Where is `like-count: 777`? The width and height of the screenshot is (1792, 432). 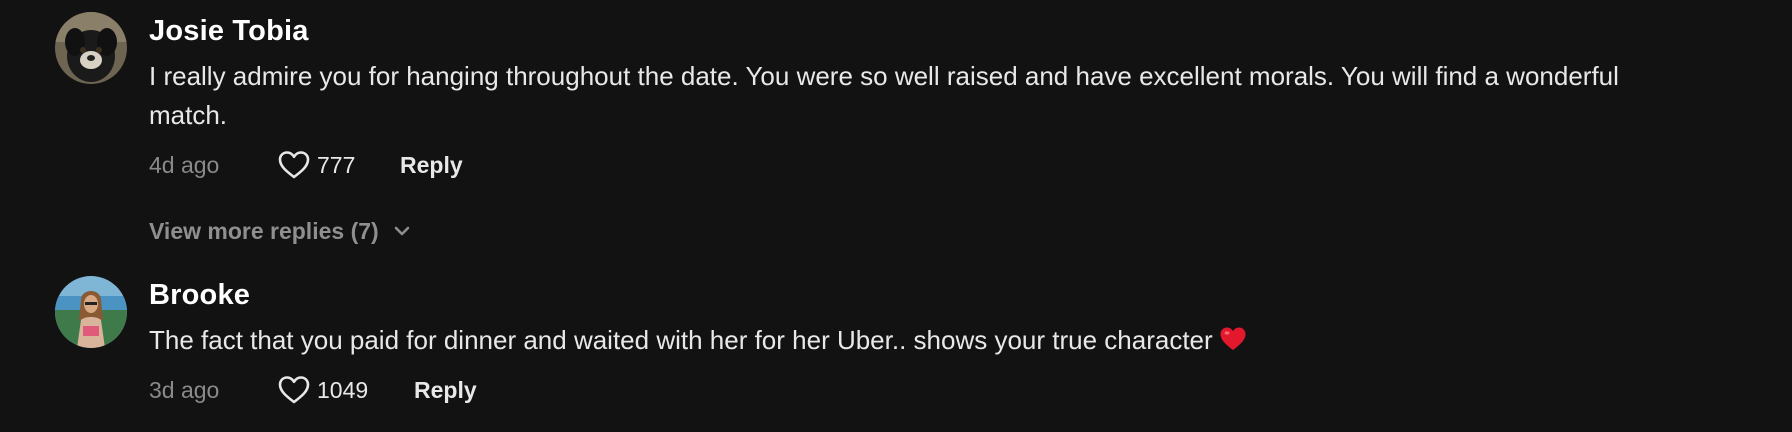
like-count: 777 is located at coordinates (336, 164).